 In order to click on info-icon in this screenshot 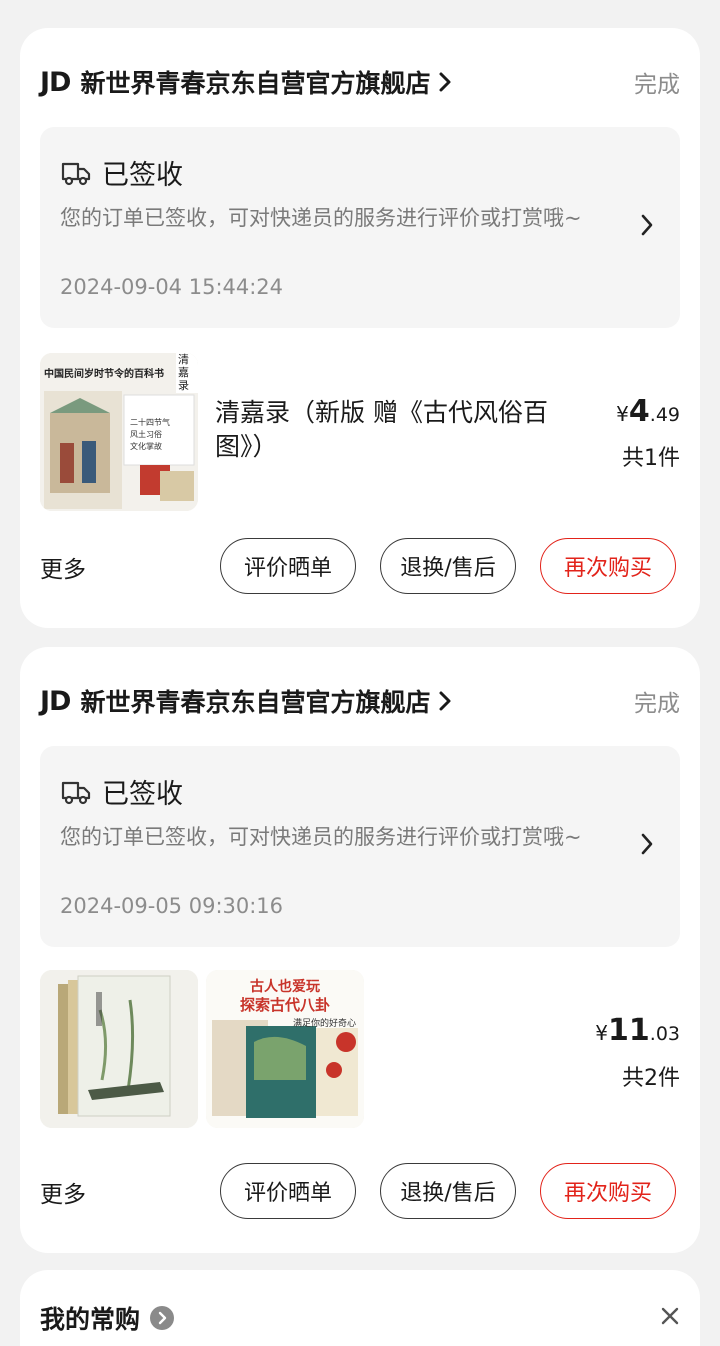, I will do `click(162, 1318)`.